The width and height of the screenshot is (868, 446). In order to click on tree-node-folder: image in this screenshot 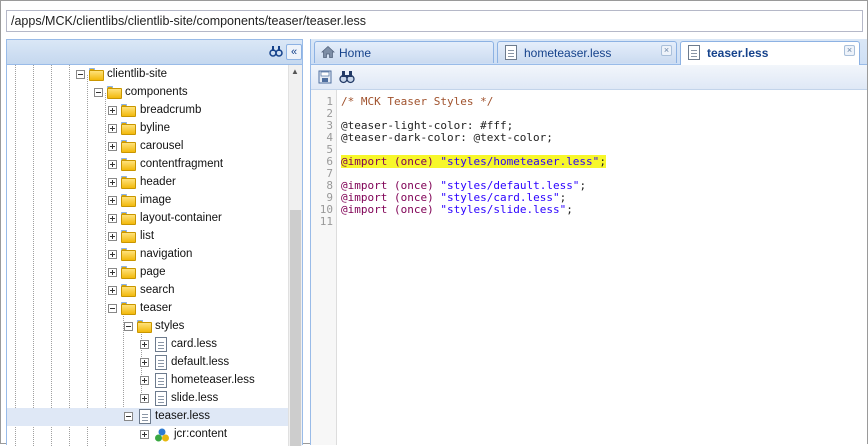, I will do `click(148, 201)`.